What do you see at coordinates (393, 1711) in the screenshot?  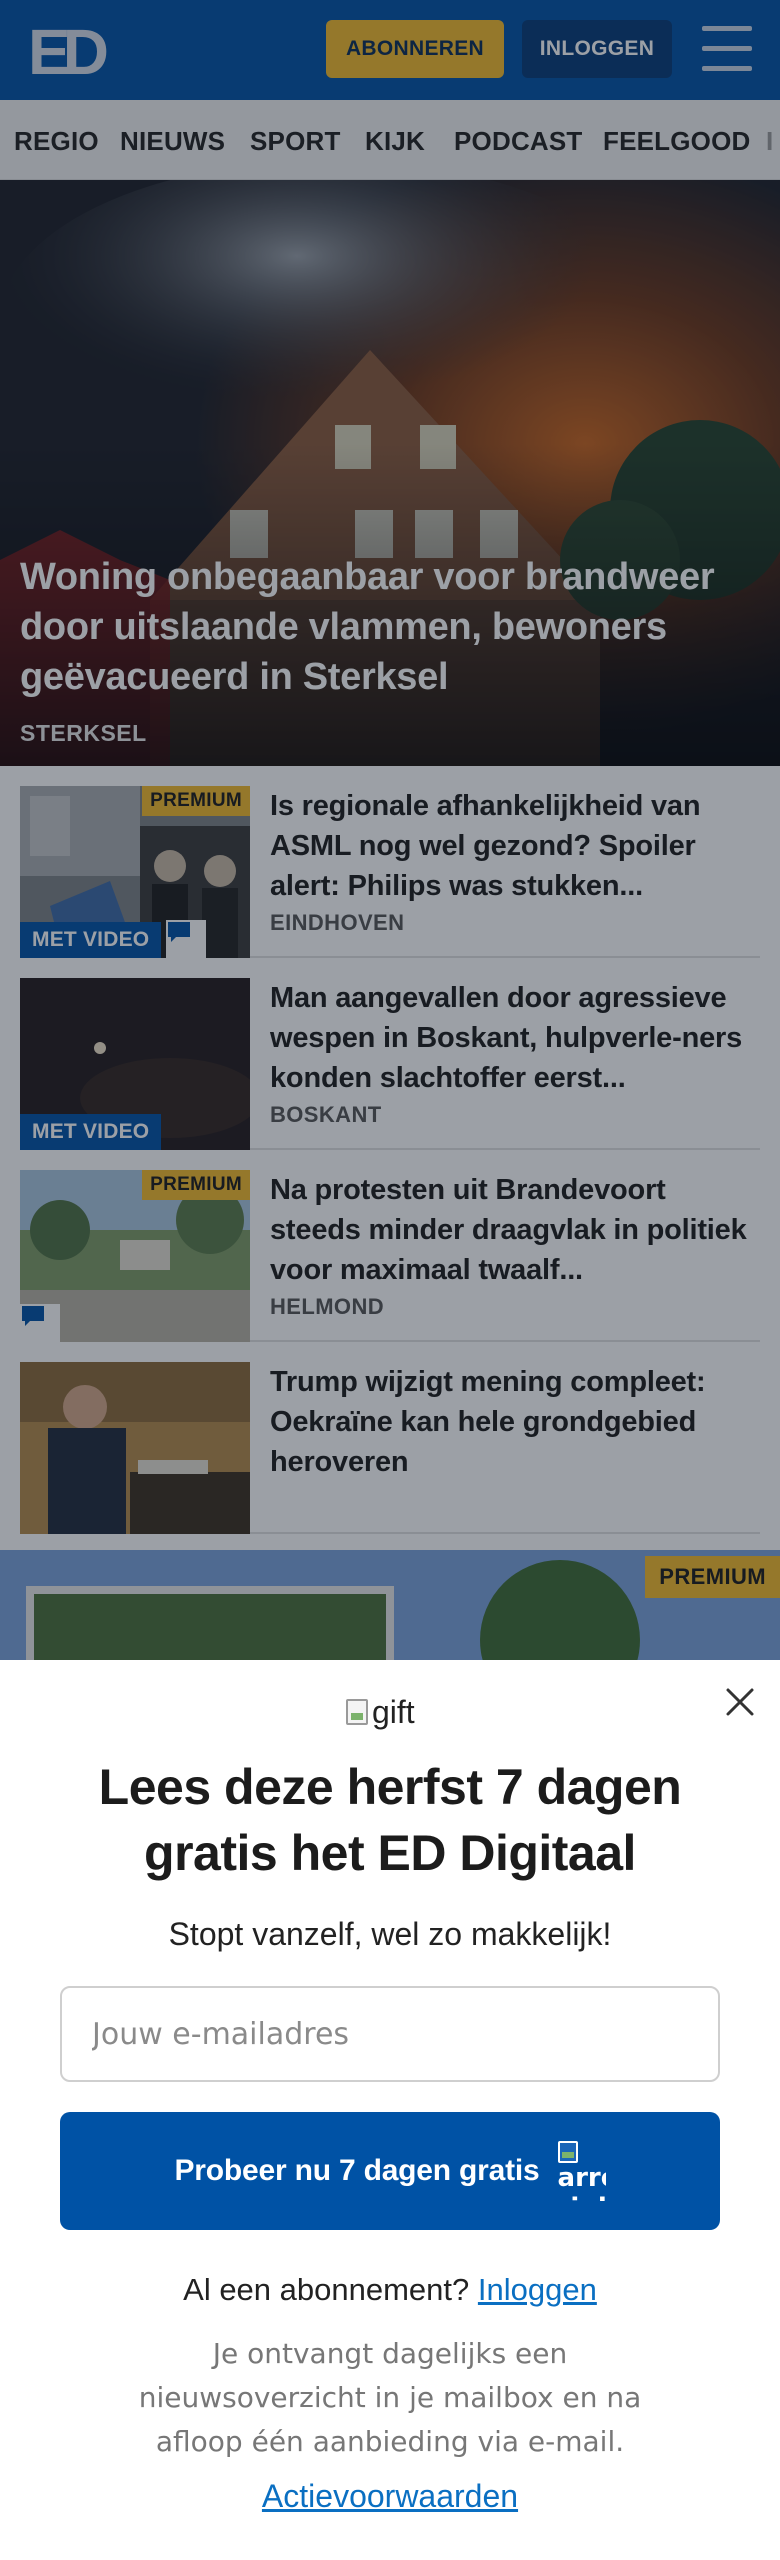 I see `gift-alt-text: gift` at bounding box center [393, 1711].